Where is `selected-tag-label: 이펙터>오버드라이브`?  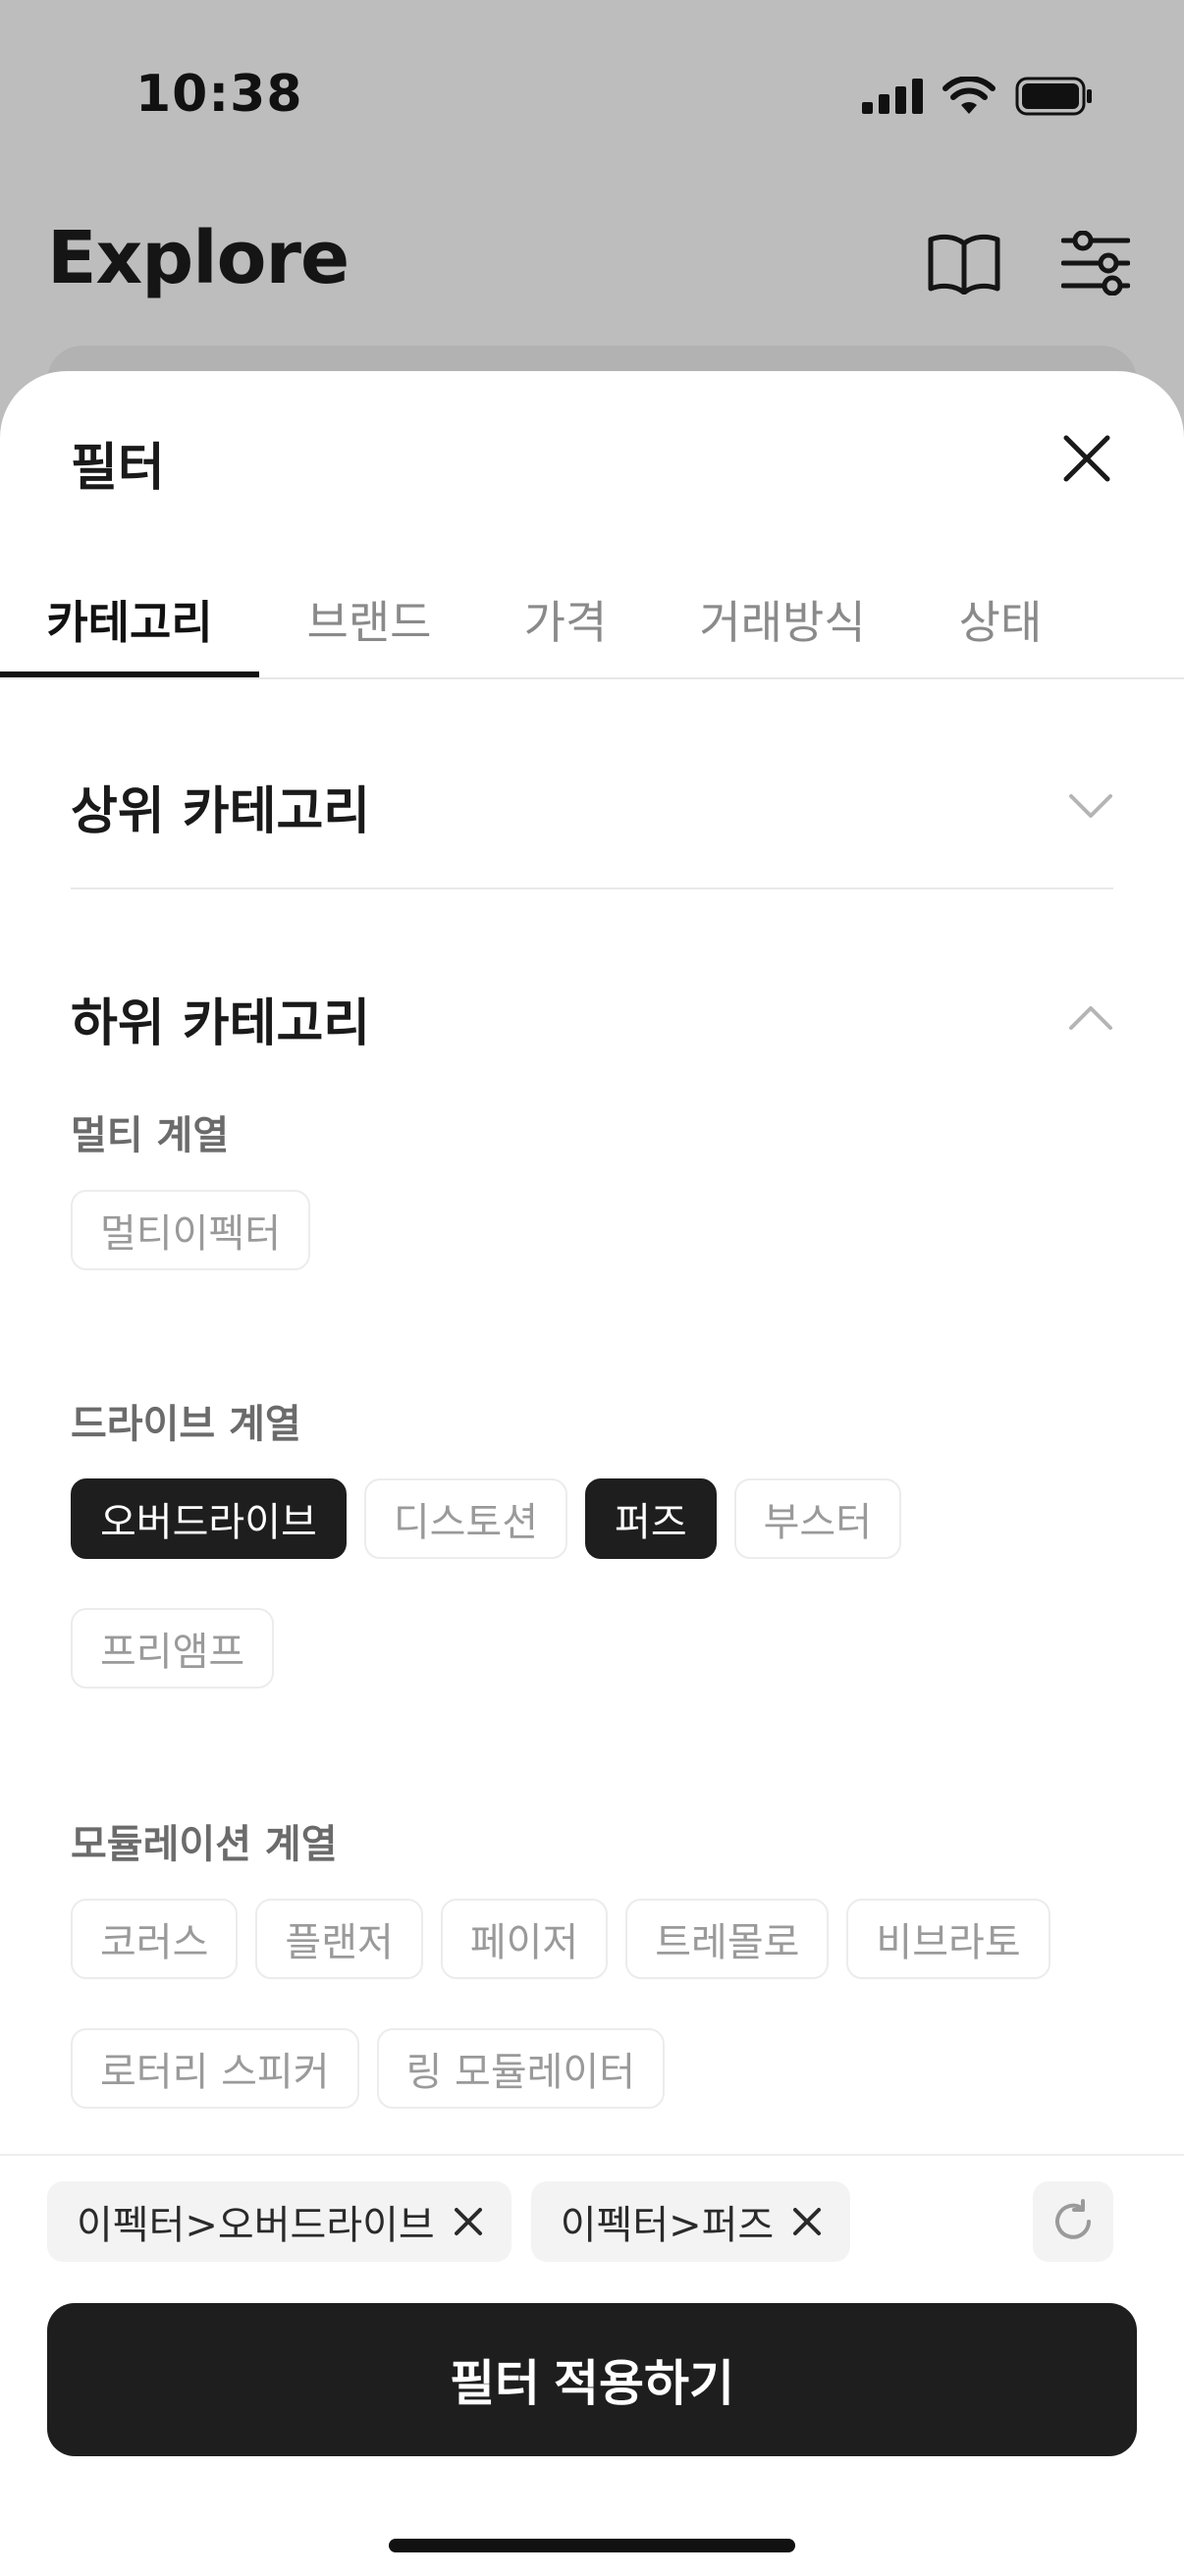
selected-tag-label: 이펙터>오버드라이브 is located at coordinates (256, 2225).